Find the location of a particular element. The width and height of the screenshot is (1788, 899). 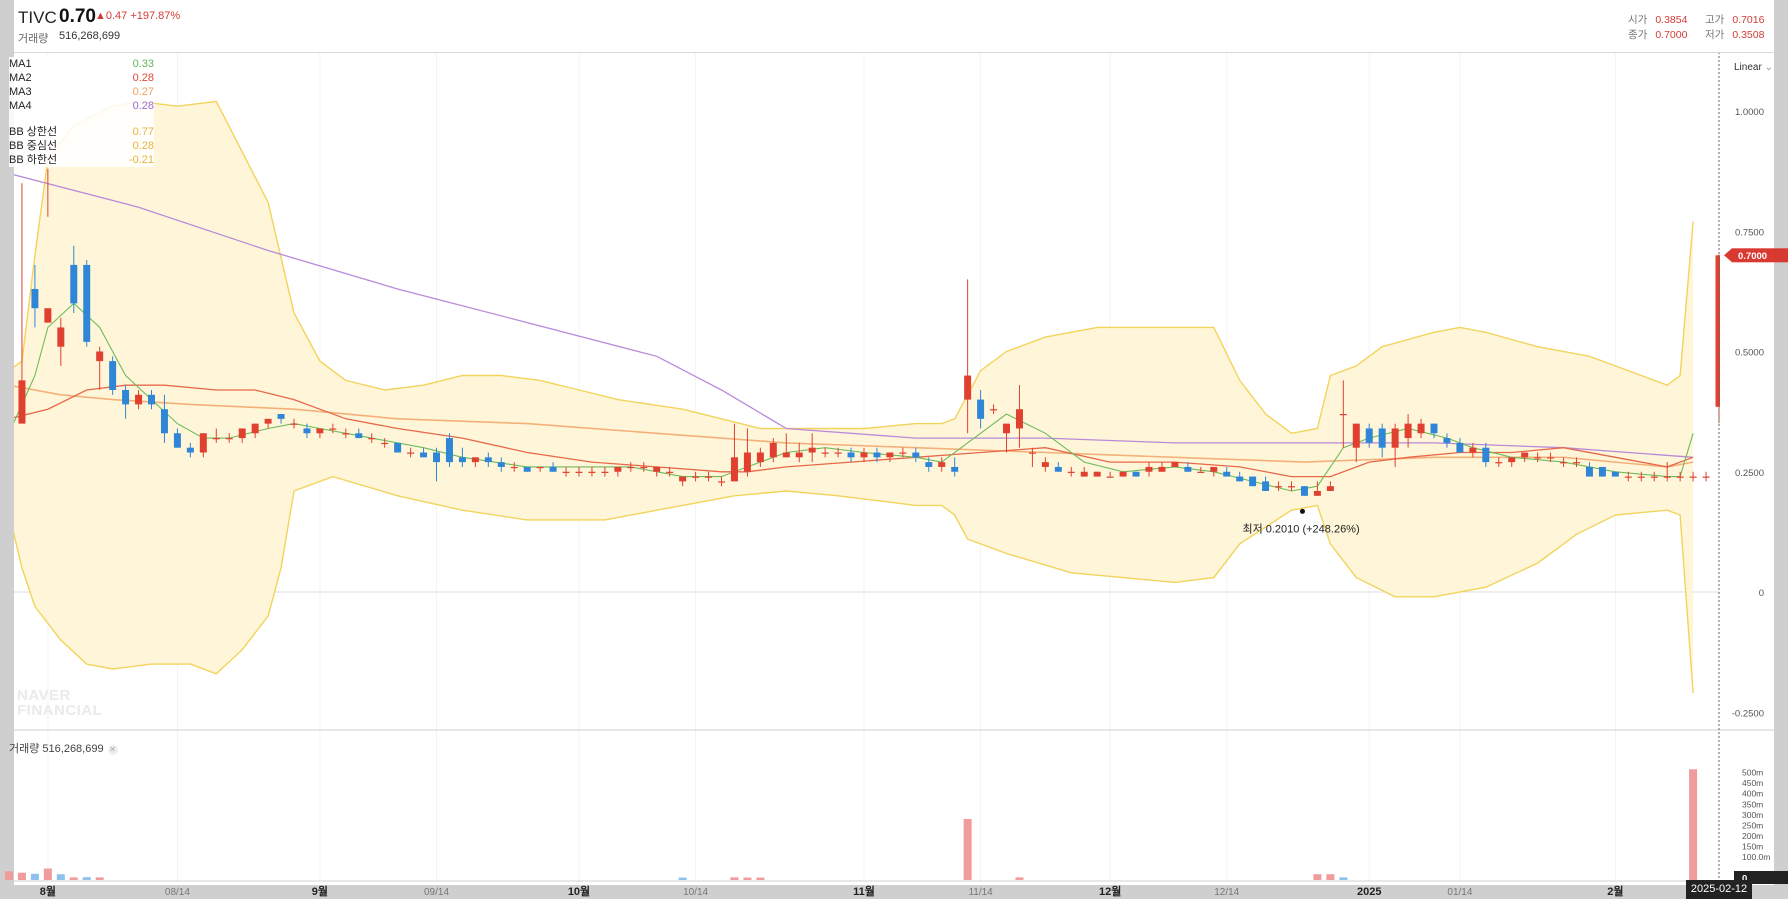

volume-tick-label: 250m is located at coordinates (1752, 825).